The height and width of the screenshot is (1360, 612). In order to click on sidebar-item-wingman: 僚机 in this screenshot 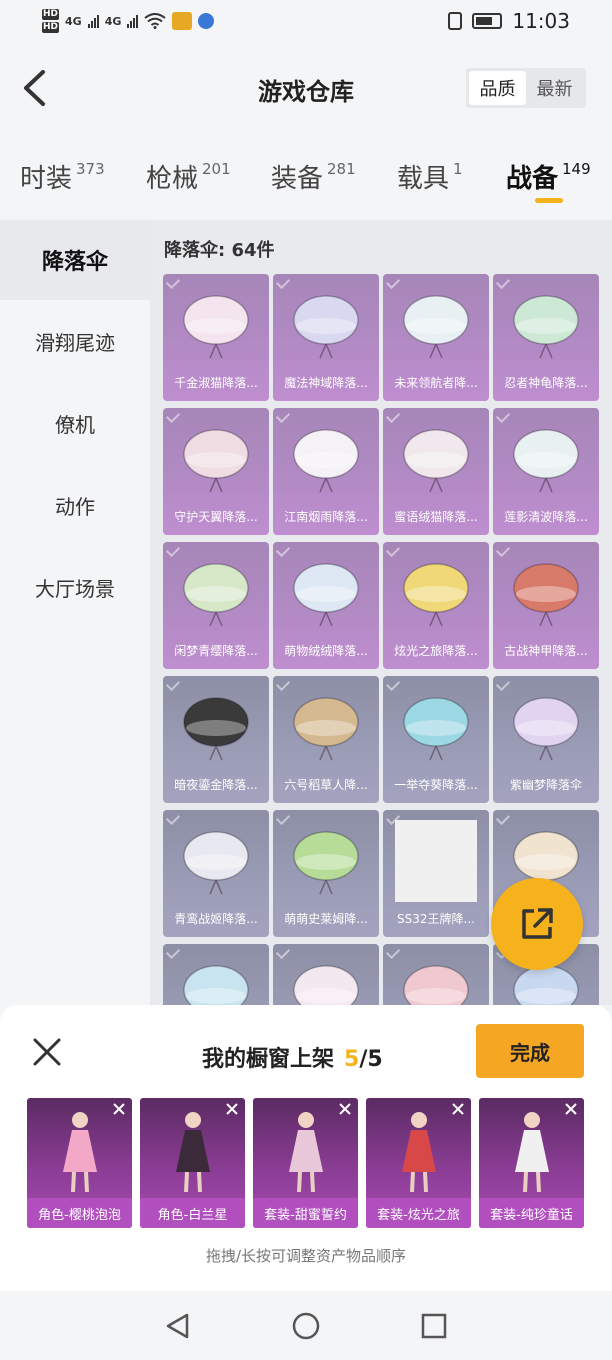, I will do `click(75, 423)`.